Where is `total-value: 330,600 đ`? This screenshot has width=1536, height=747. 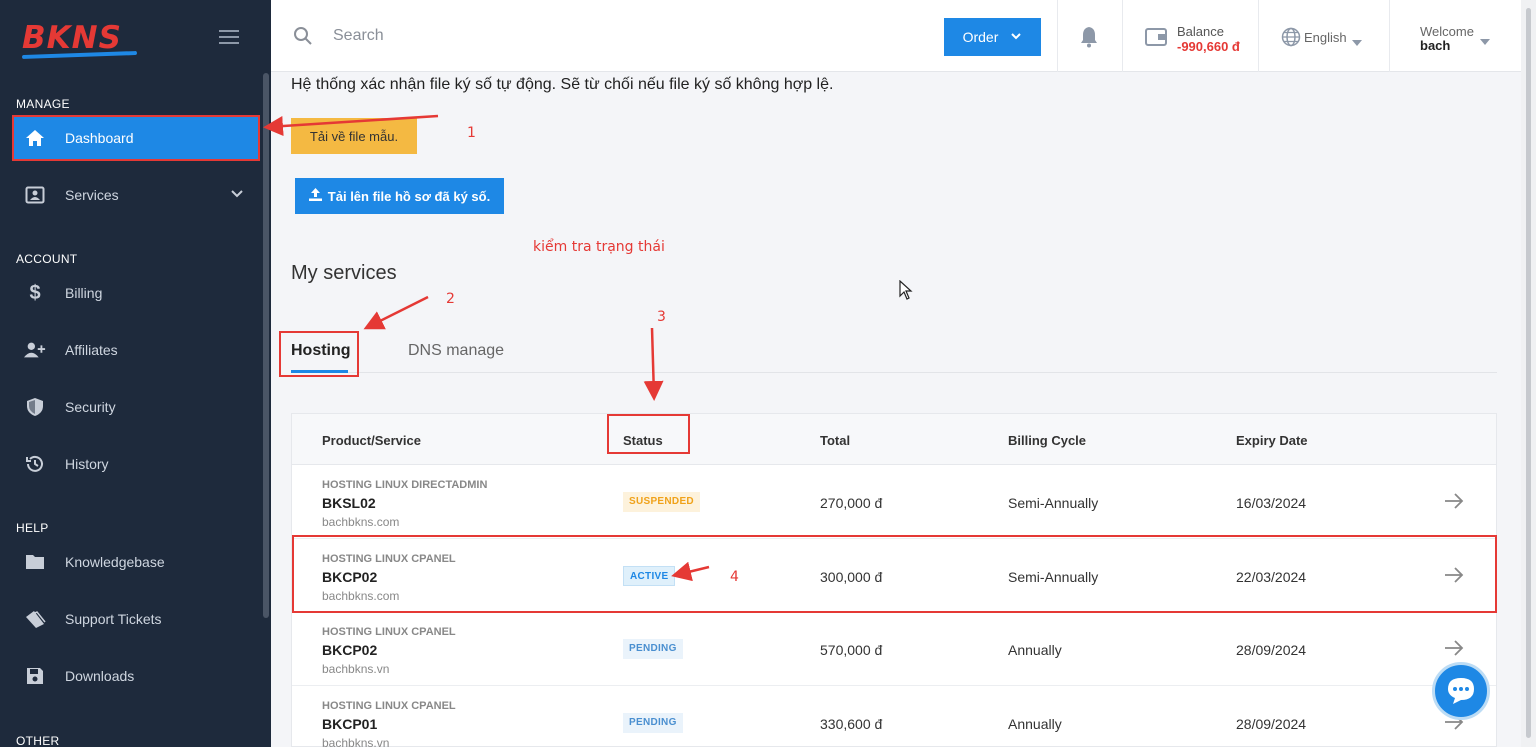
total-value: 330,600 đ is located at coordinates (851, 724).